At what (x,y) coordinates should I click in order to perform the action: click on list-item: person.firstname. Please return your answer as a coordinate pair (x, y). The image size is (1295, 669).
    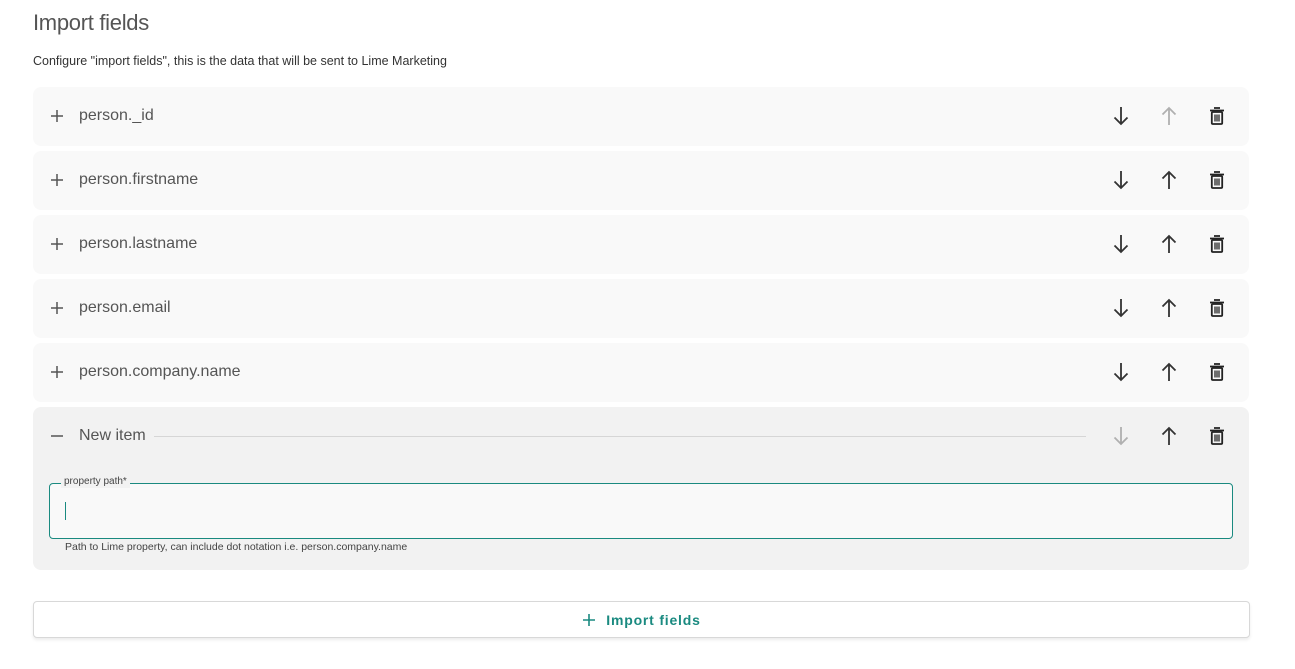
    Looking at the image, I should click on (641, 180).